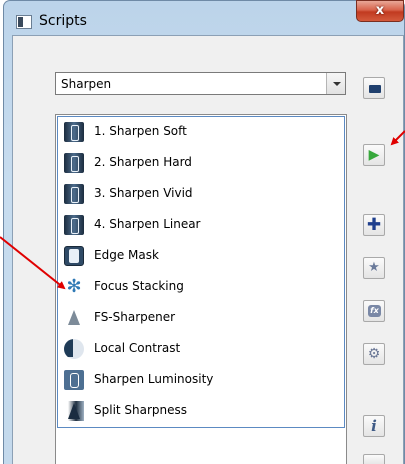  I want to click on sharpen-linear-icon, so click(74, 225).